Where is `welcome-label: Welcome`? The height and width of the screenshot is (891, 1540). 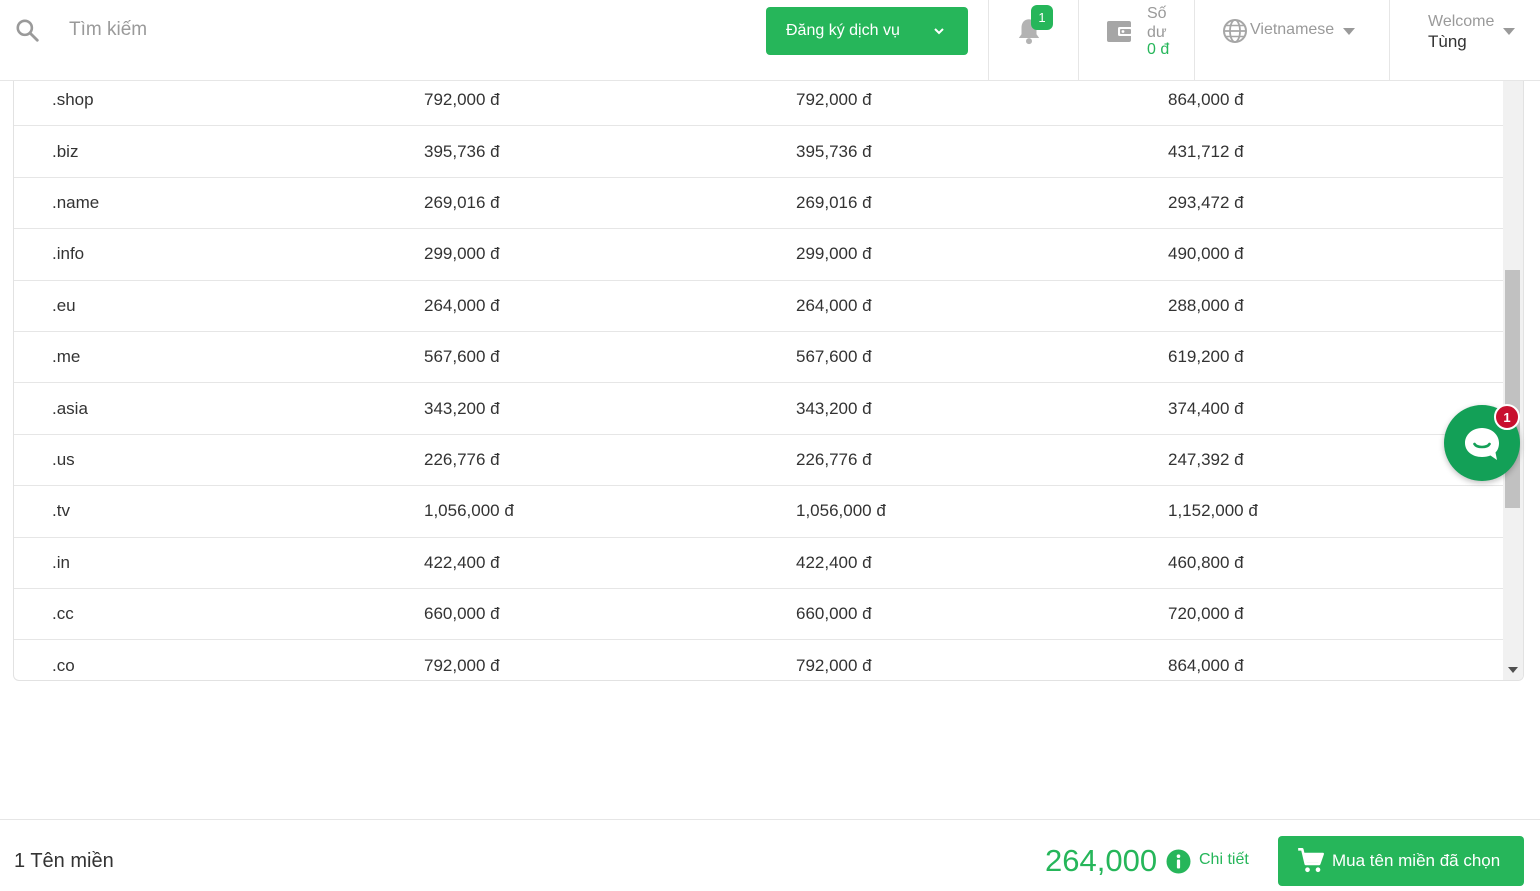
welcome-label: Welcome is located at coordinates (1461, 21).